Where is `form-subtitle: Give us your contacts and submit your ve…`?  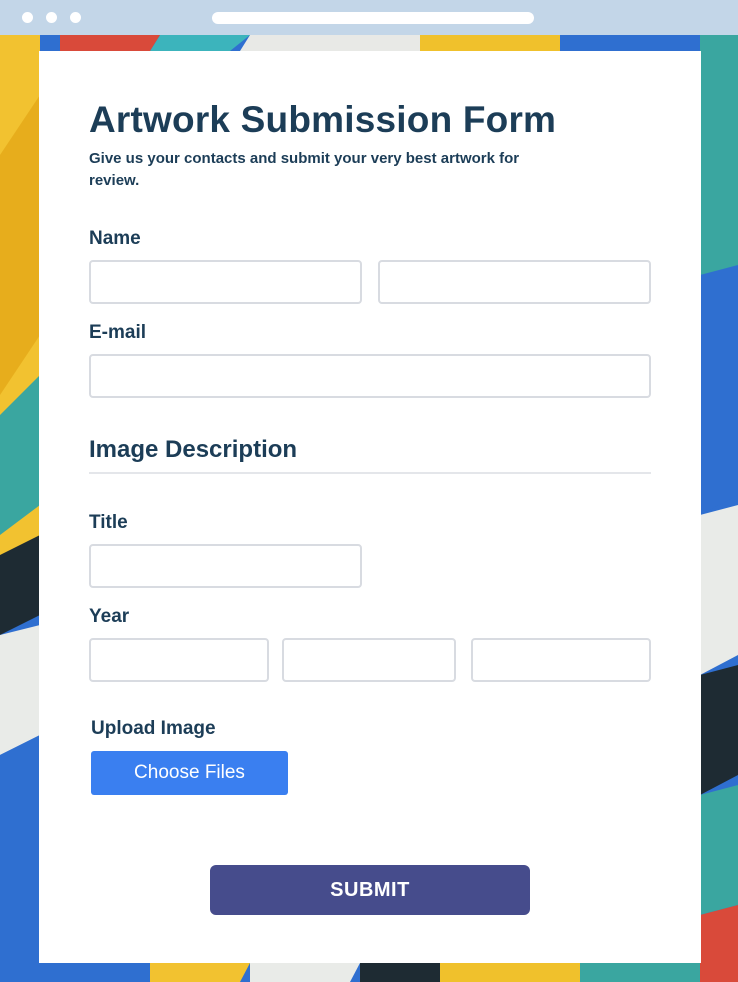
form-subtitle: Give us your contacts and submit your ve… is located at coordinates (304, 169).